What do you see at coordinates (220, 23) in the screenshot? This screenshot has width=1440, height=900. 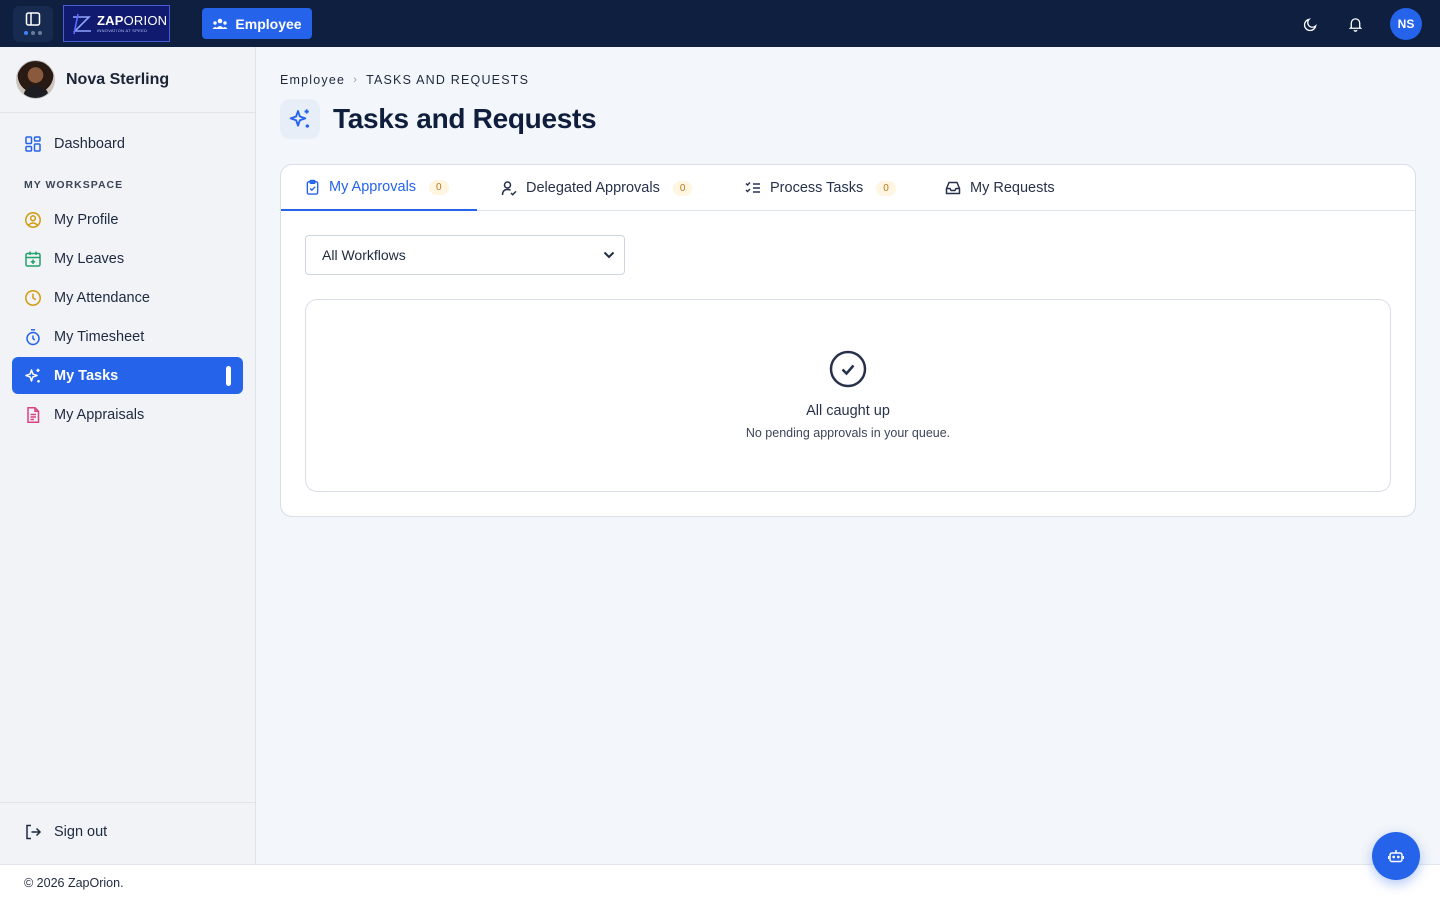 I see `users-icon` at bounding box center [220, 23].